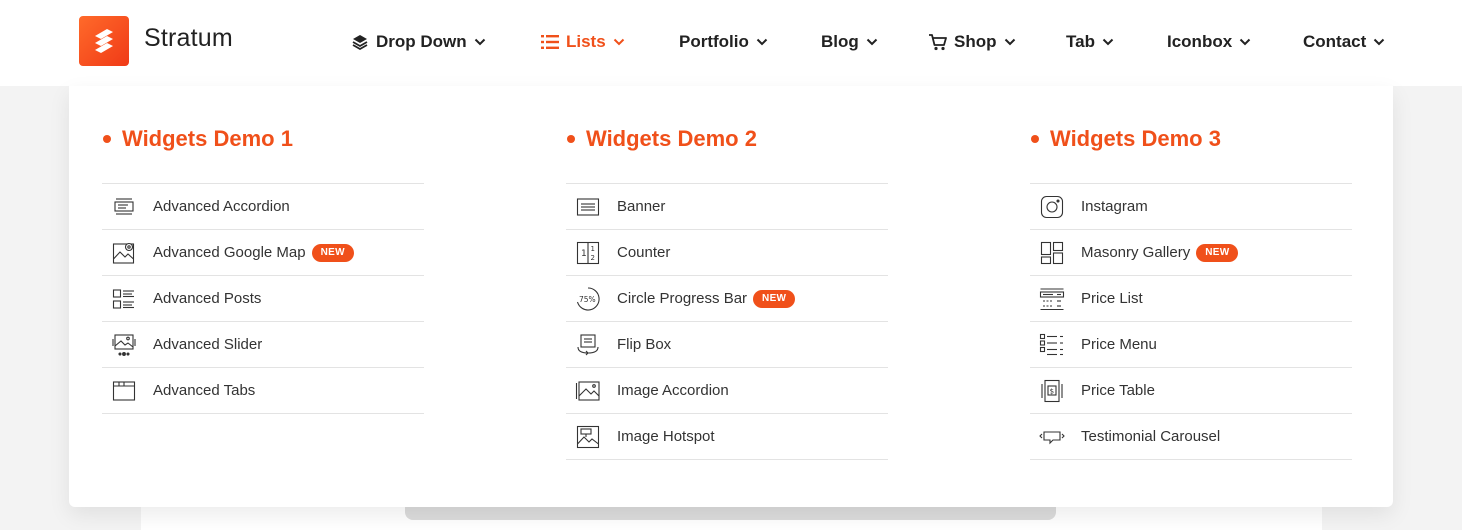 The height and width of the screenshot is (530, 1462). I want to click on svg-text: 2, so click(593, 258).